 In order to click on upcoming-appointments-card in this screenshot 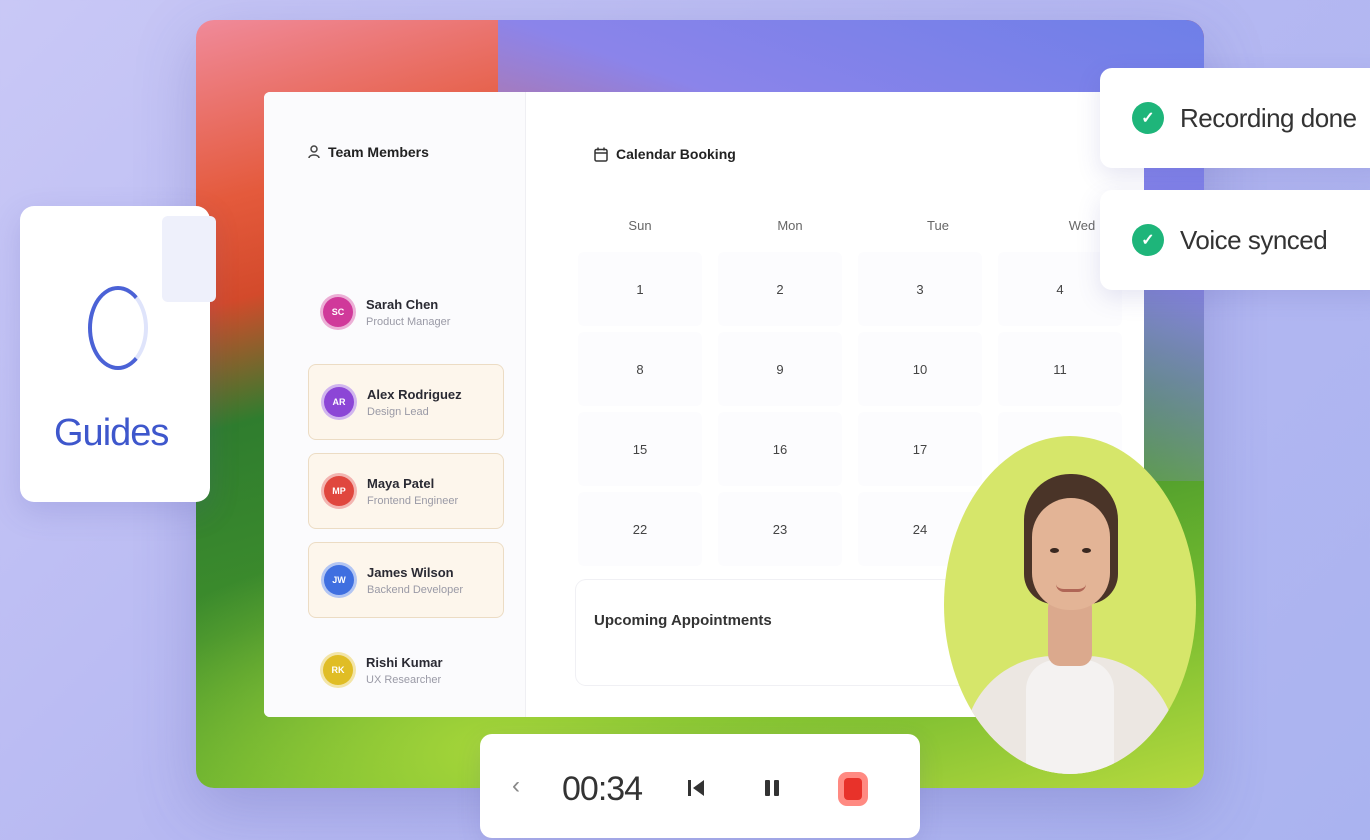, I will do `click(776, 632)`.